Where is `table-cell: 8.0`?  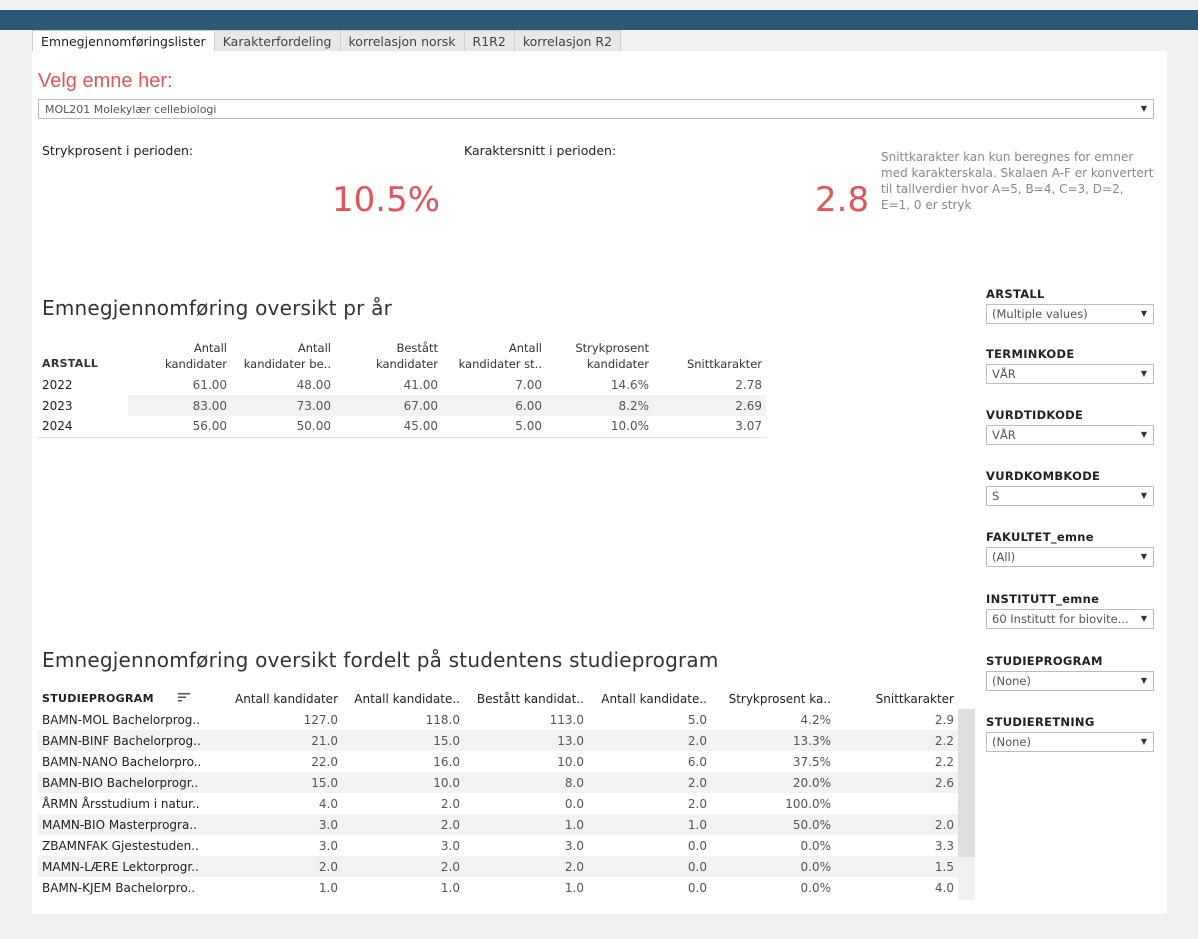
table-cell: 8.0 is located at coordinates (526, 782).